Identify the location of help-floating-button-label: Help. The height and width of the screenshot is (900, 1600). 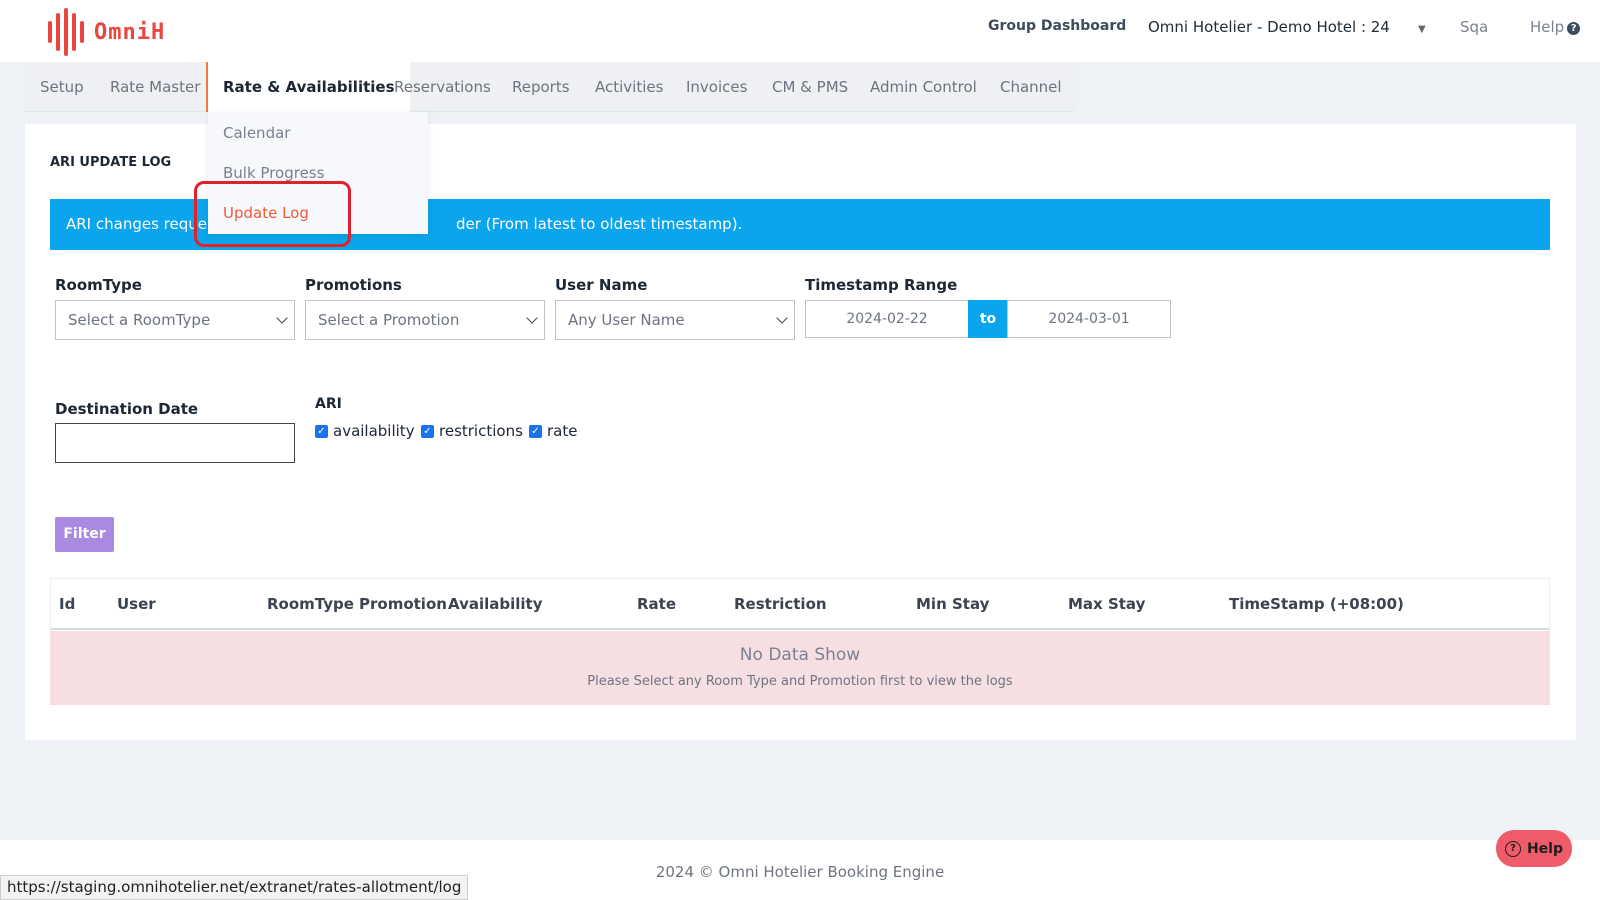
(1545, 848).